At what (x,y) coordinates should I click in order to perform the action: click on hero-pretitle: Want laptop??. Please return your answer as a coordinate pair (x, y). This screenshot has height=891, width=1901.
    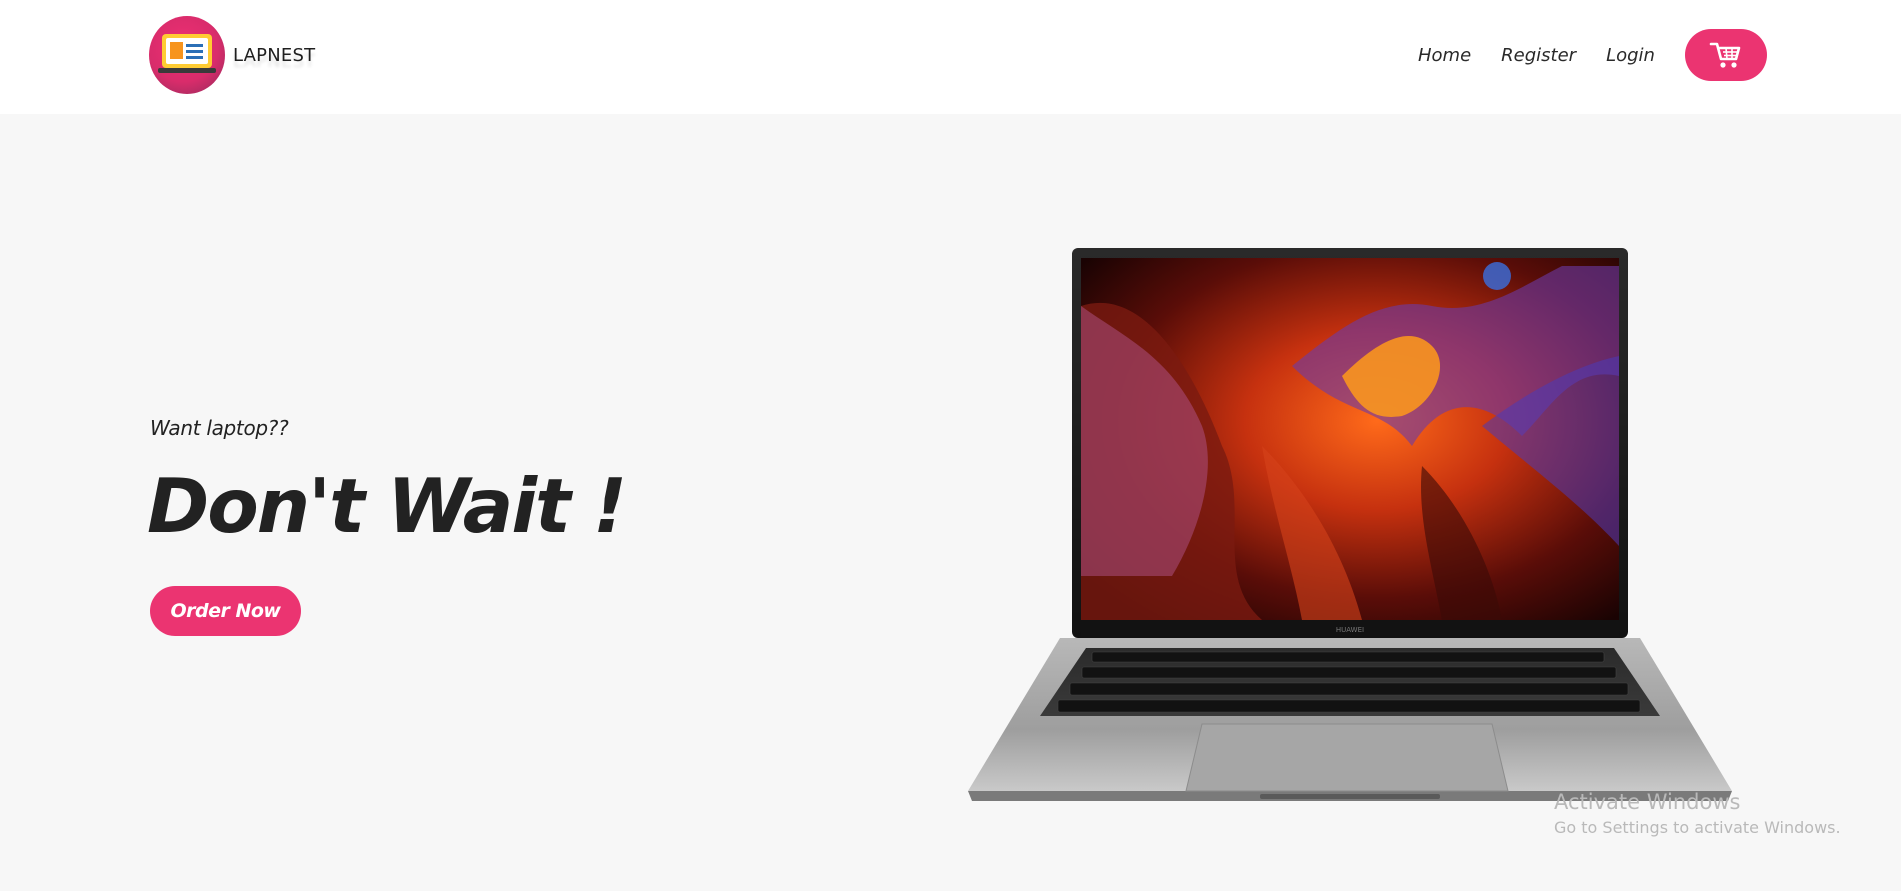
    Looking at the image, I should click on (219, 428).